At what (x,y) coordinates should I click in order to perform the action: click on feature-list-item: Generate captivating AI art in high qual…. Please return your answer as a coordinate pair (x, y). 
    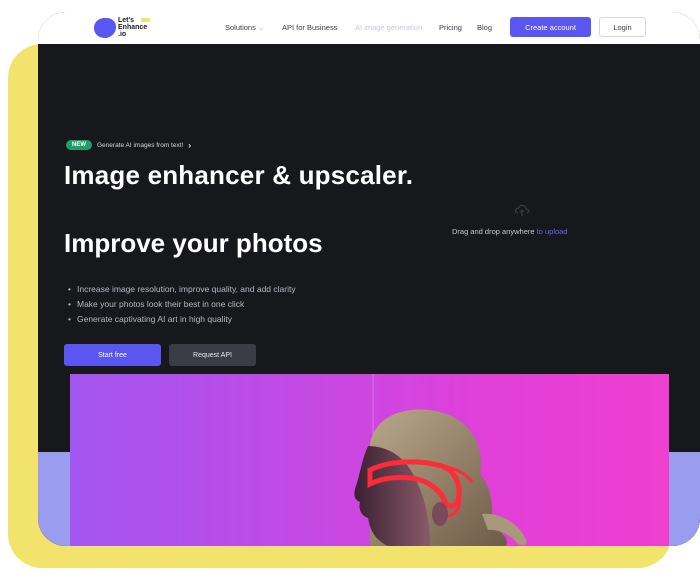
    Looking at the image, I should click on (182, 319).